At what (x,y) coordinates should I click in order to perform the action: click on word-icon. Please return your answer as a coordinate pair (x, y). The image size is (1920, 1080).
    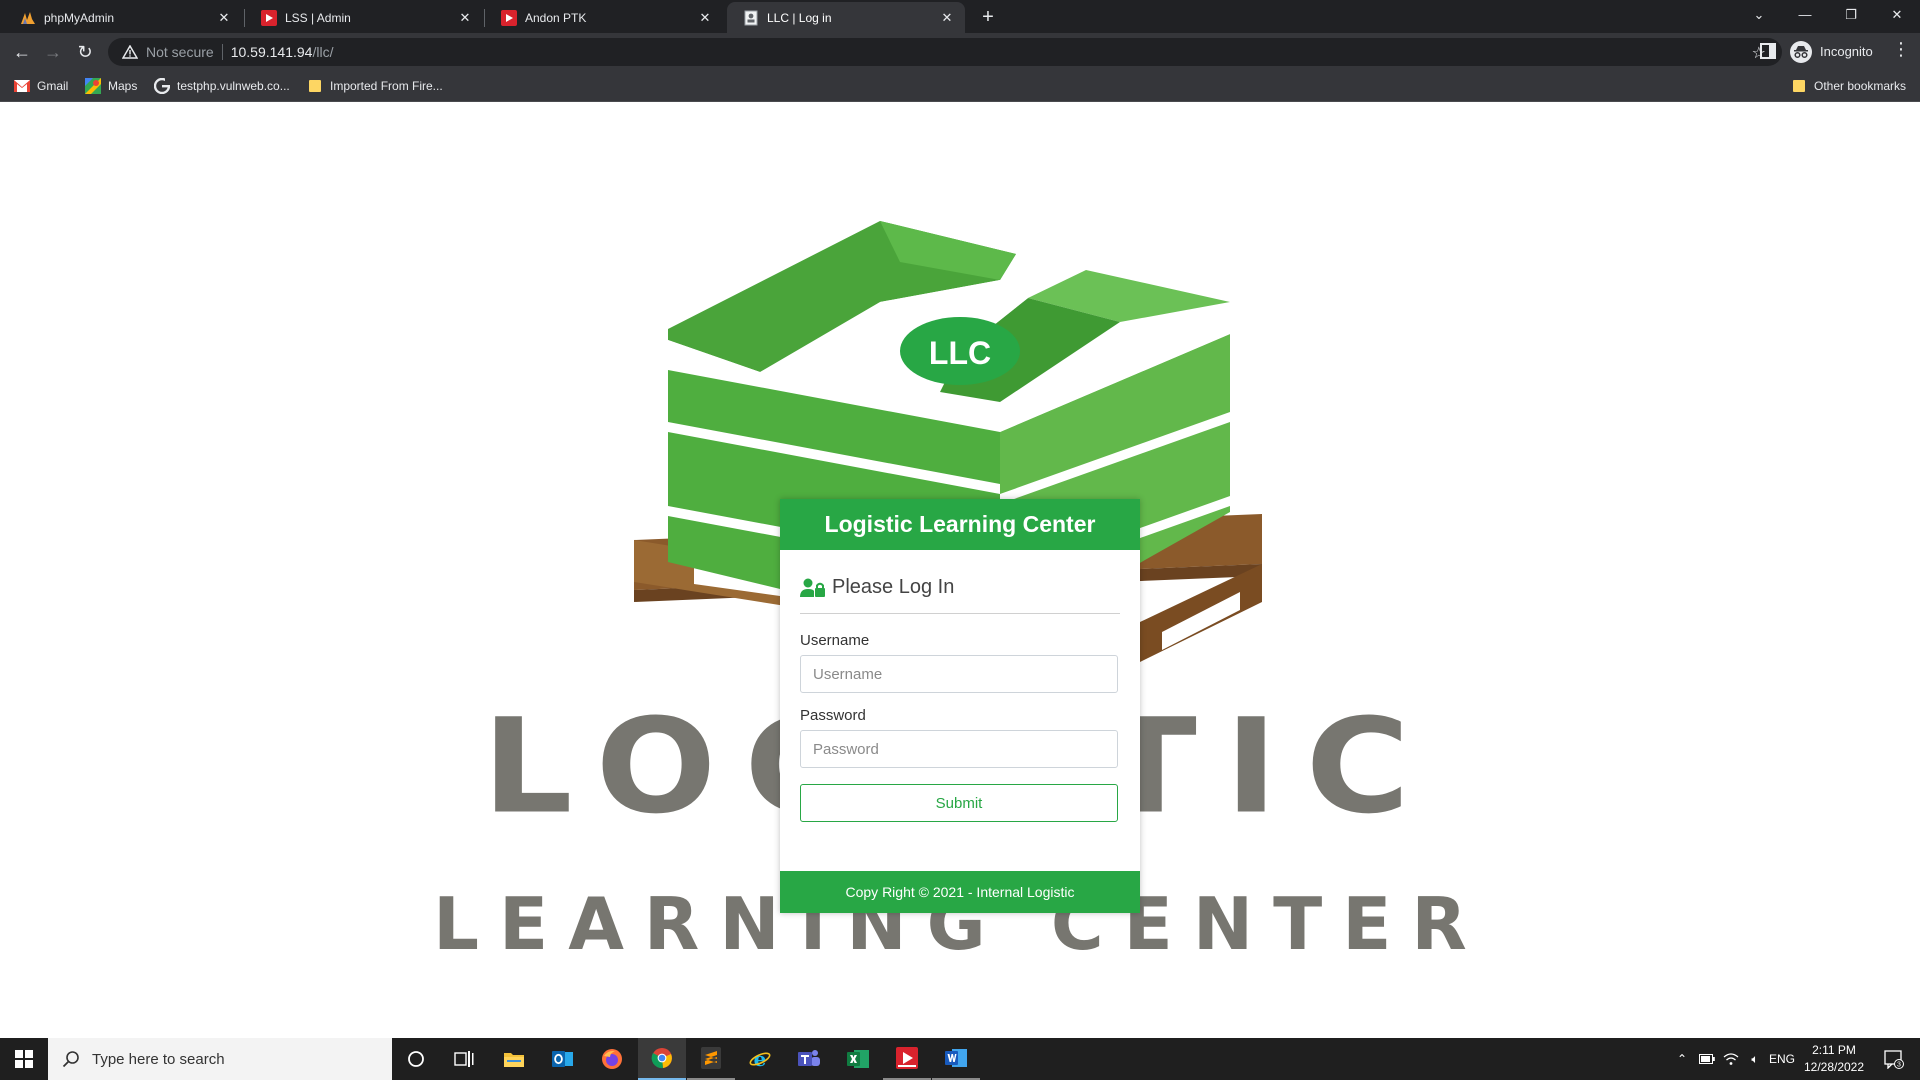
    Looking at the image, I should click on (956, 1059).